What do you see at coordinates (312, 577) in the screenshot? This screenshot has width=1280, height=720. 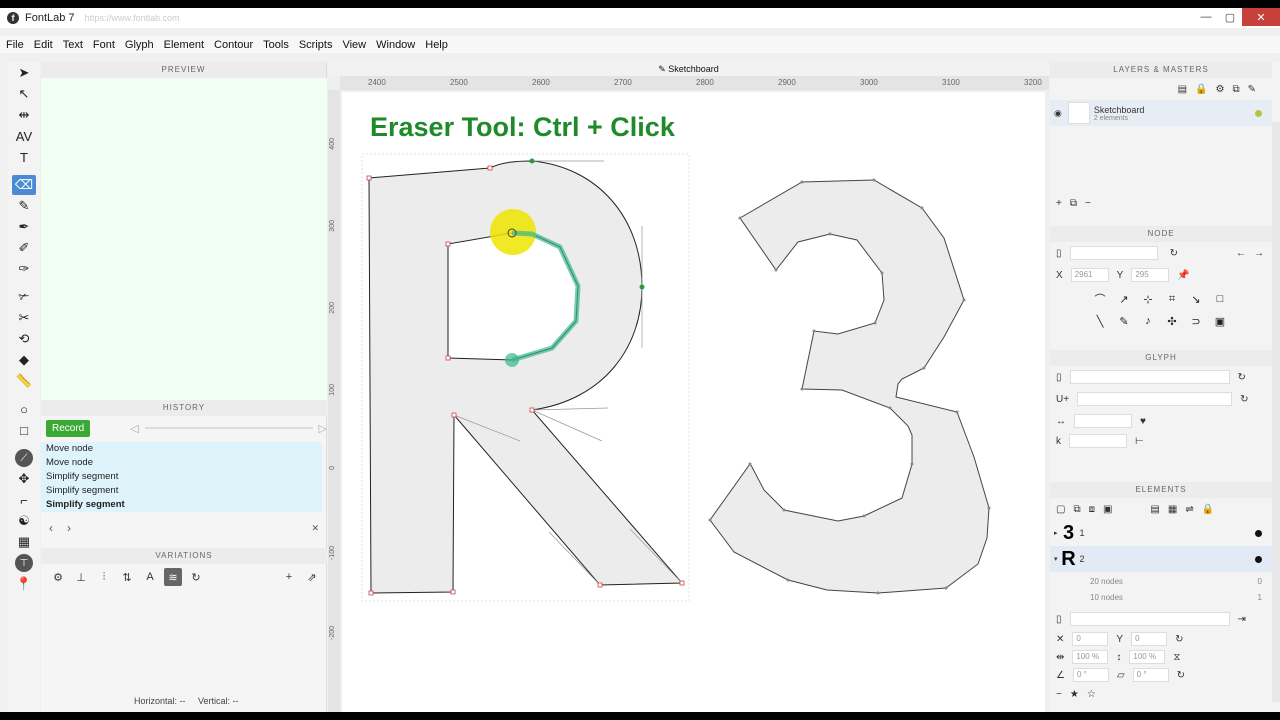 I see `link-icon: ⇗` at bounding box center [312, 577].